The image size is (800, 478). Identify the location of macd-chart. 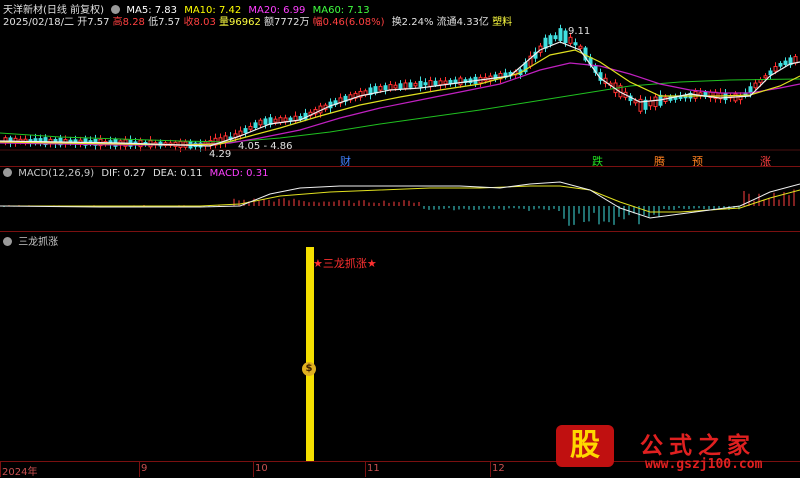
(400, 205).